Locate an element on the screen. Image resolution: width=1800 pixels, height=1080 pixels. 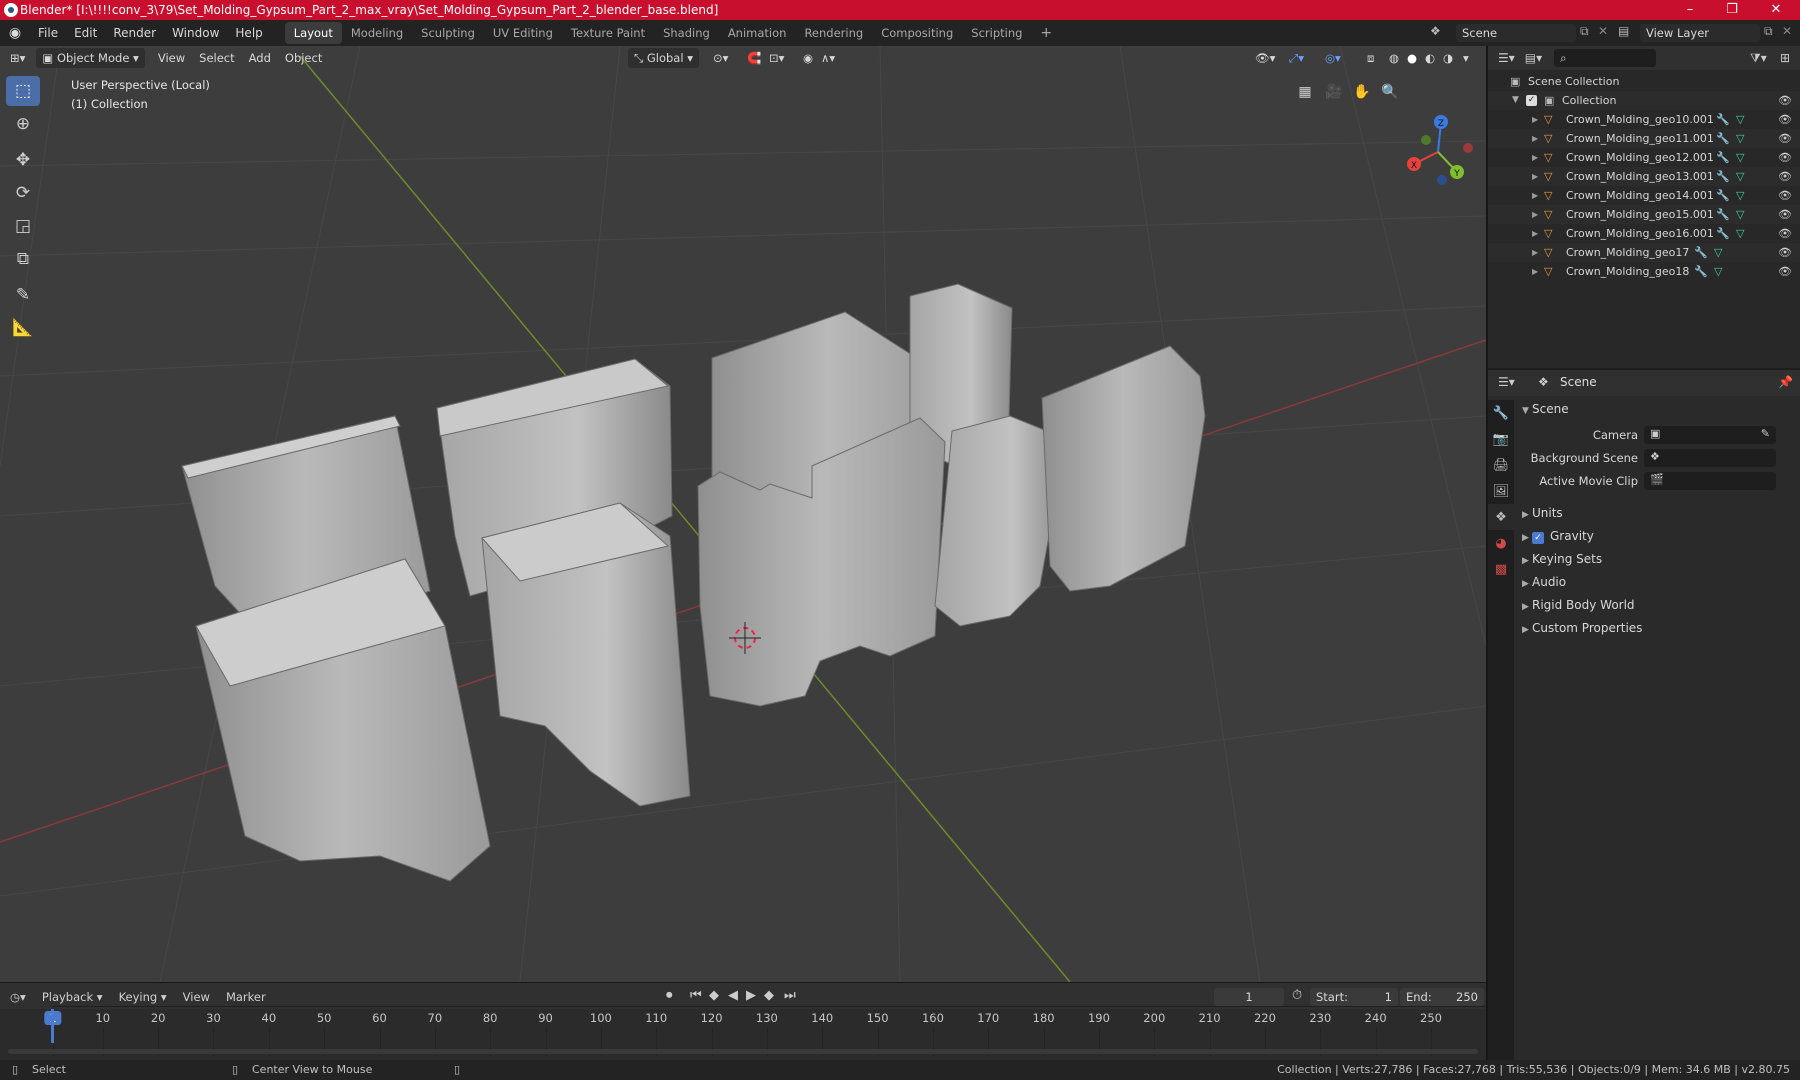
workspace-tab-uv-editing: UV Editing is located at coordinates (523, 33).